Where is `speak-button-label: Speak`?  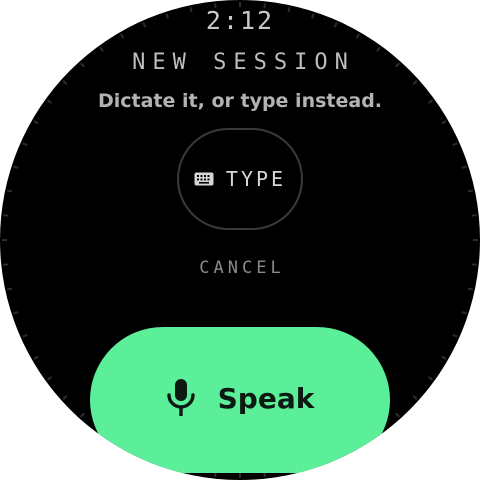
speak-button-label: Speak is located at coordinates (266, 398).